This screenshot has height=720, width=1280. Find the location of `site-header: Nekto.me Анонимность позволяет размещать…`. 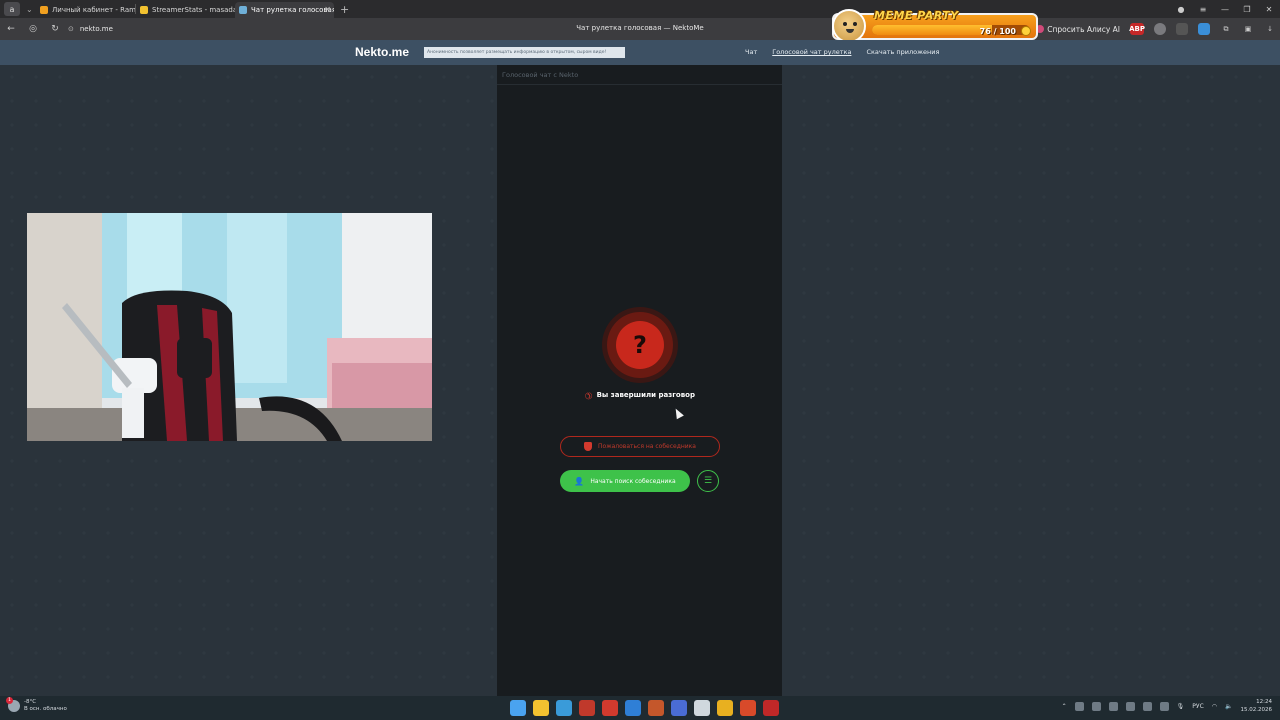

site-header: Nekto.me Анонимность позволяет размещать… is located at coordinates (640, 52).